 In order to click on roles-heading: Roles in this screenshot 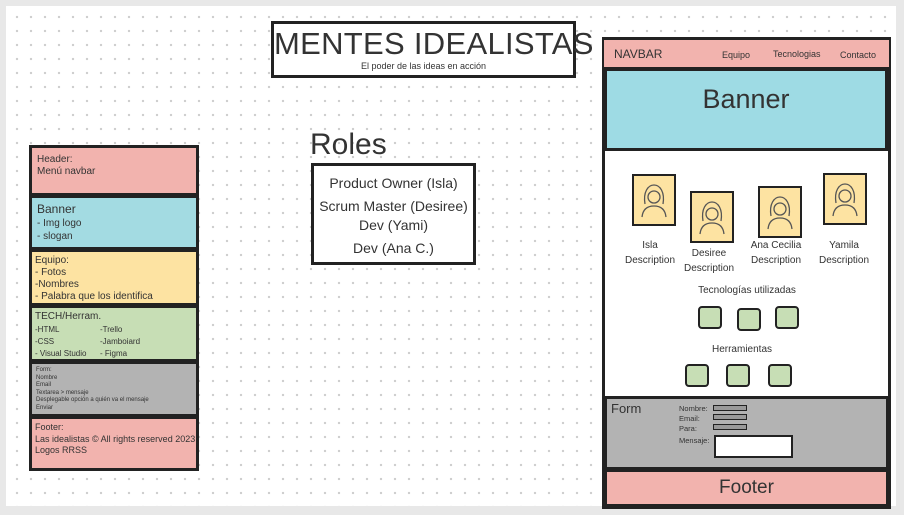, I will do `click(348, 144)`.